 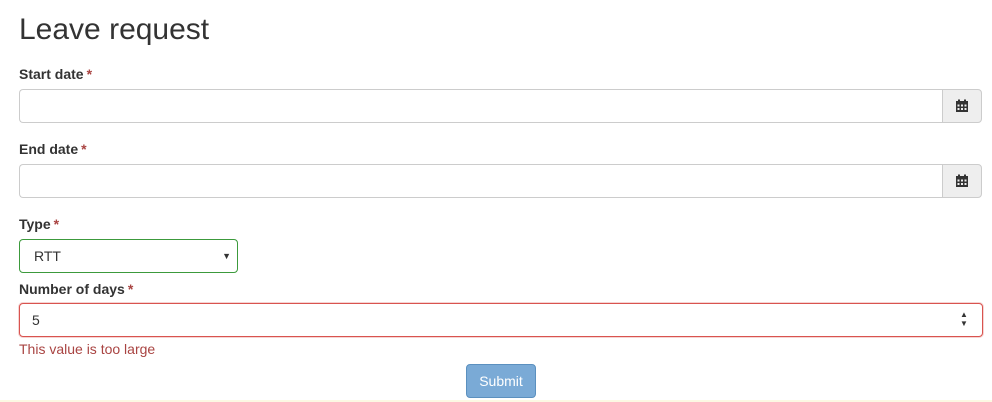 What do you see at coordinates (480, 106) in the screenshot?
I see `start-date-input` at bounding box center [480, 106].